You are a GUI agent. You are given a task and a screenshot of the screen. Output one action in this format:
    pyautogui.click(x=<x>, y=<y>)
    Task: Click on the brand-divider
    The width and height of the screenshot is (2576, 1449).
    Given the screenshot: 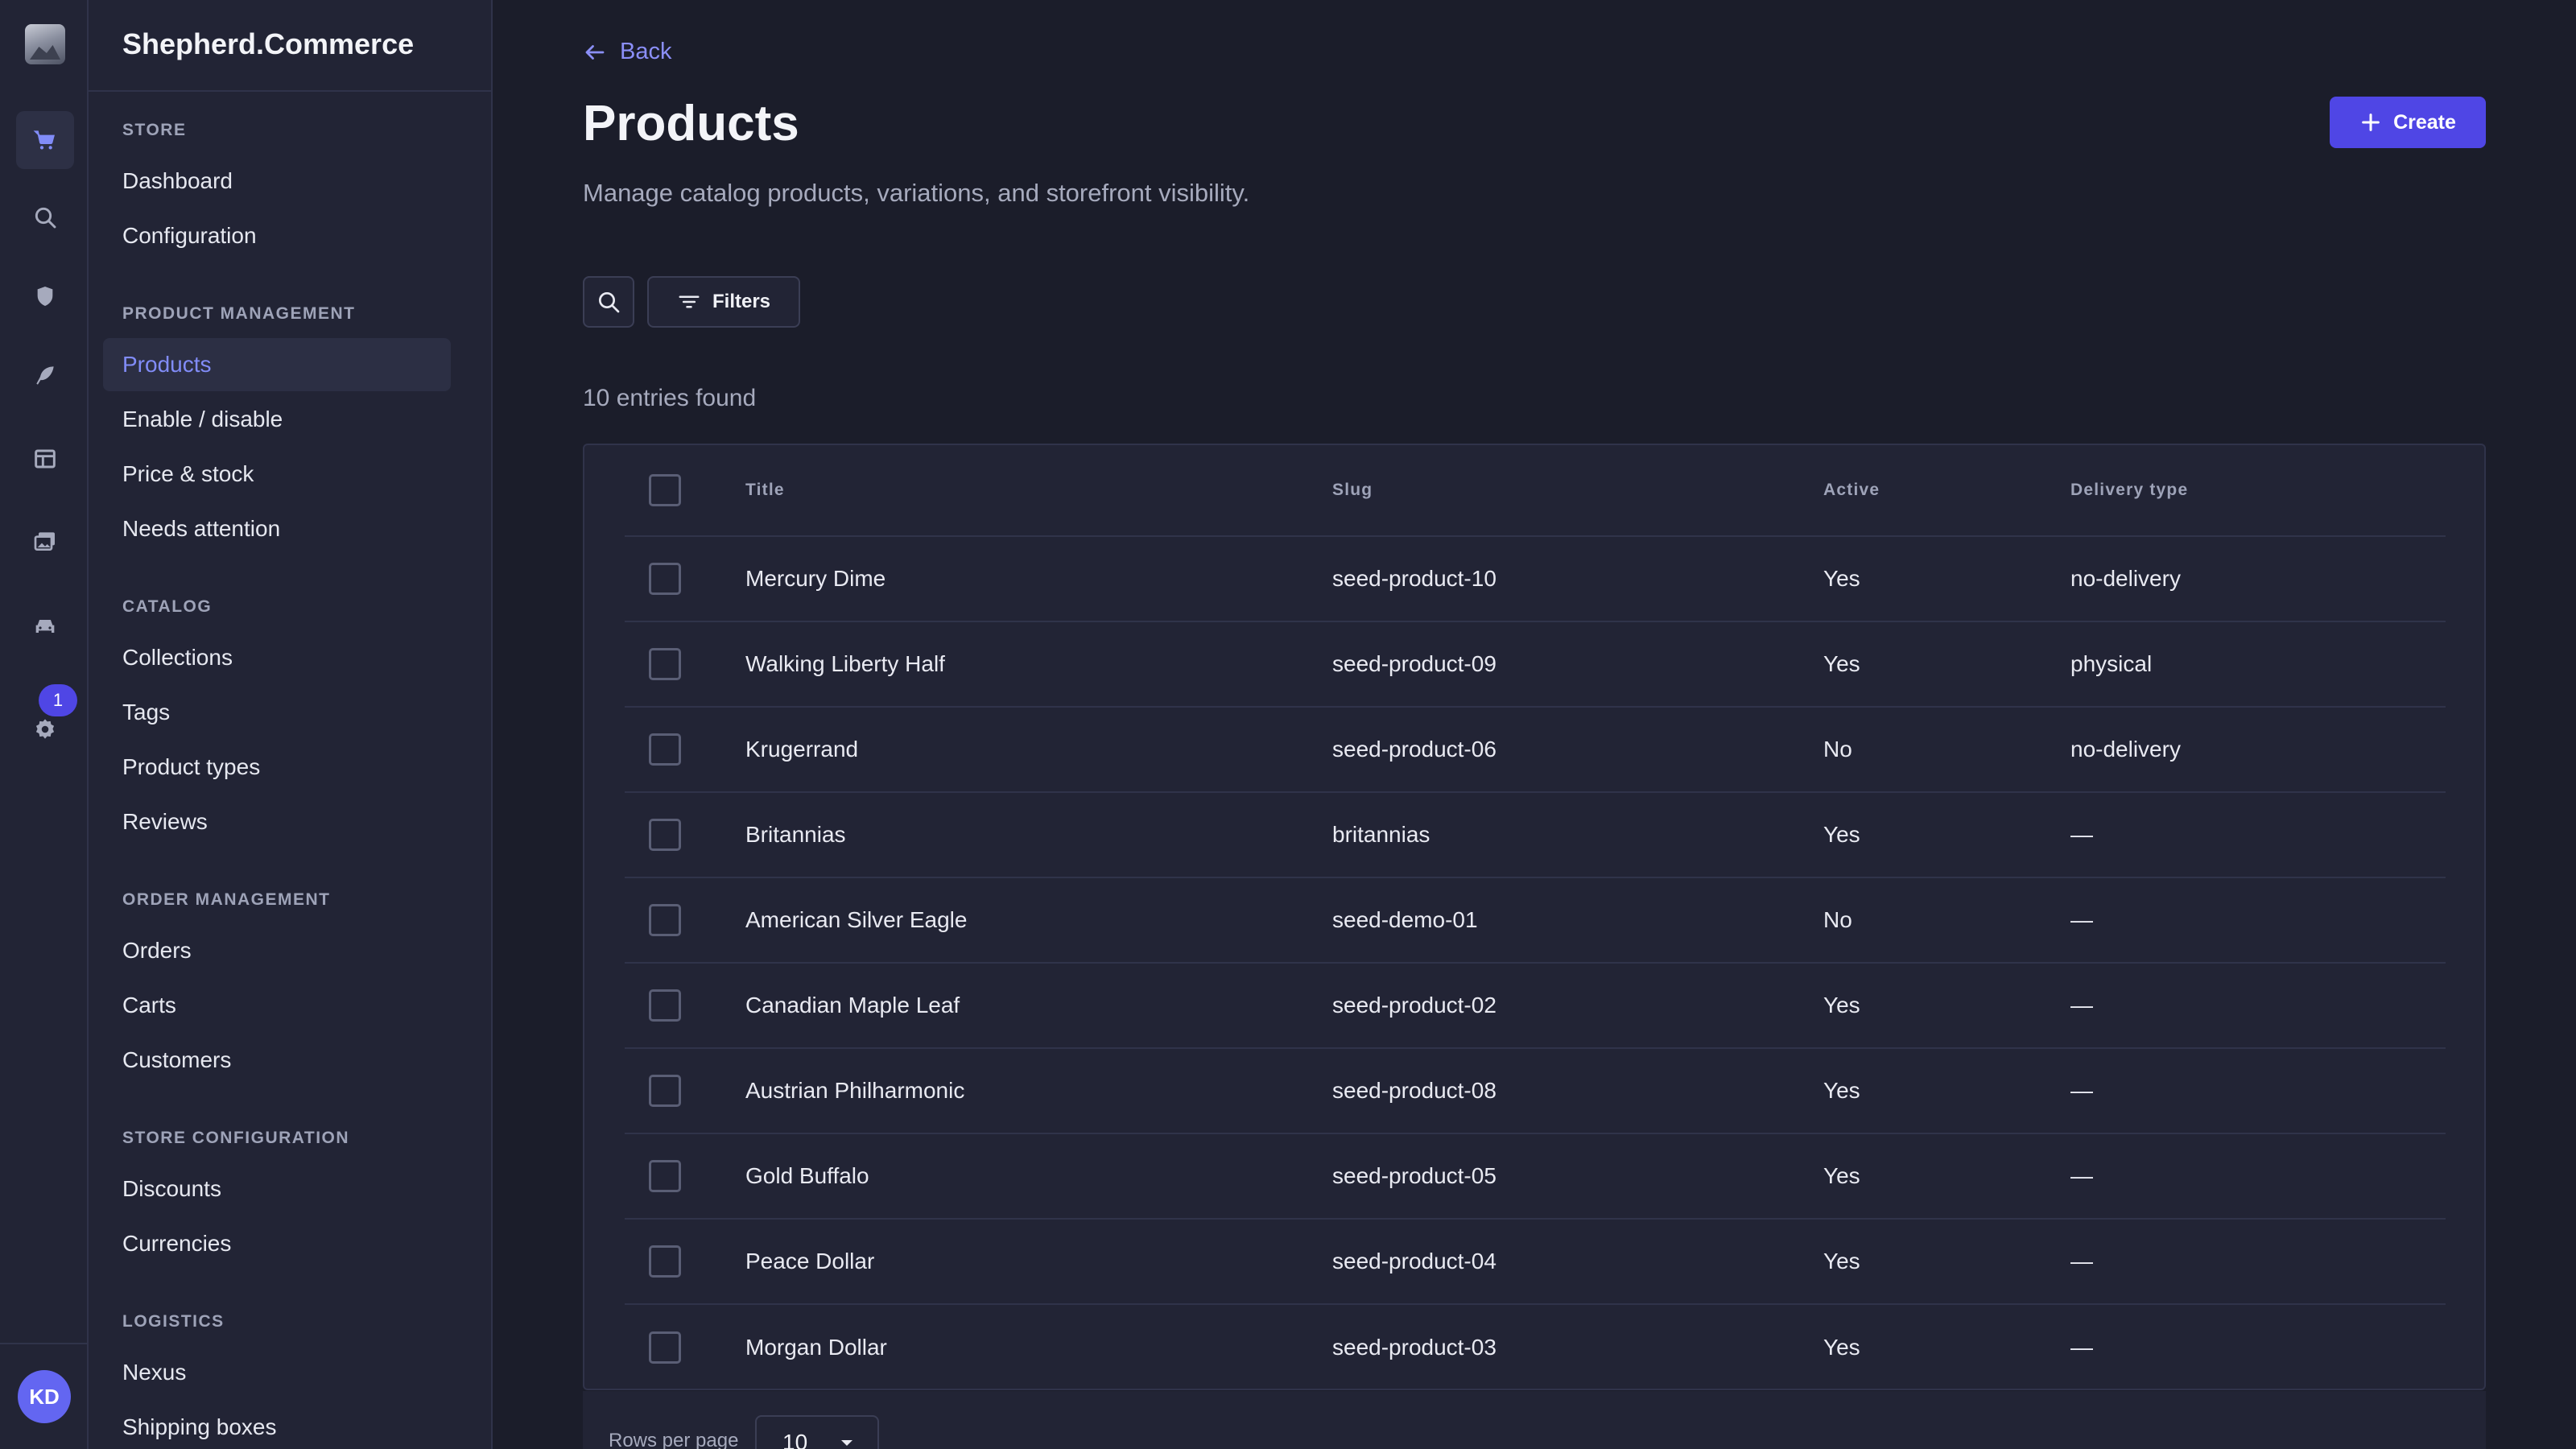 What is the action you would take?
    pyautogui.click(x=290, y=91)
    